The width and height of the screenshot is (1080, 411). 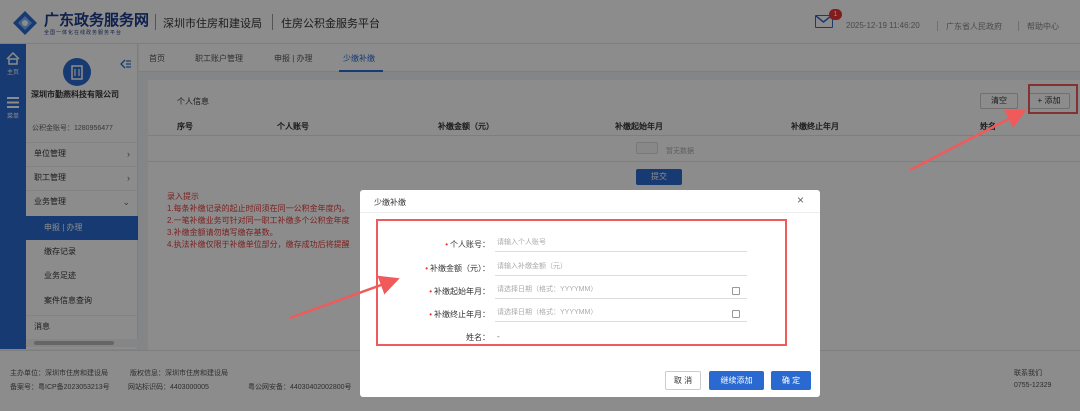 I want to click on field-label-account: • 个人账号：, so click(x=467, y=244).